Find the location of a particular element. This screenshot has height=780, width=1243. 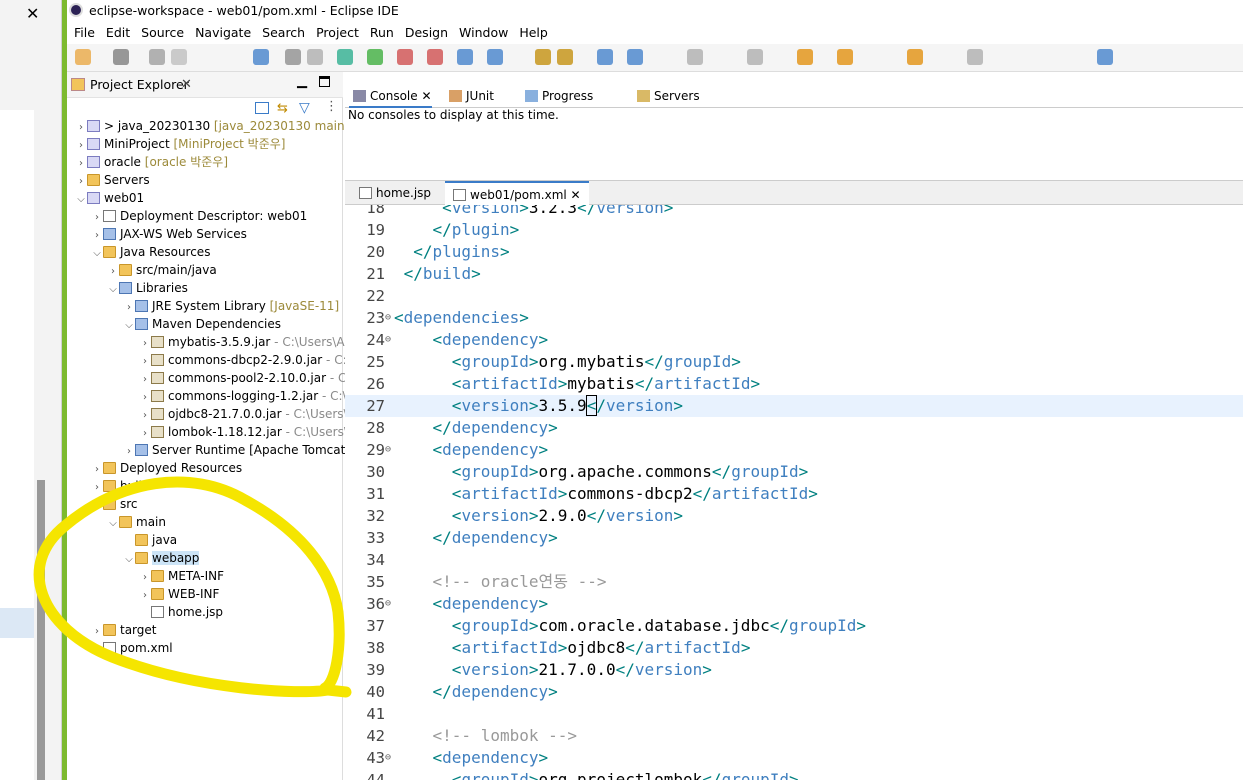

yellow-highlight-annotation is located at coordinates (192, 587).